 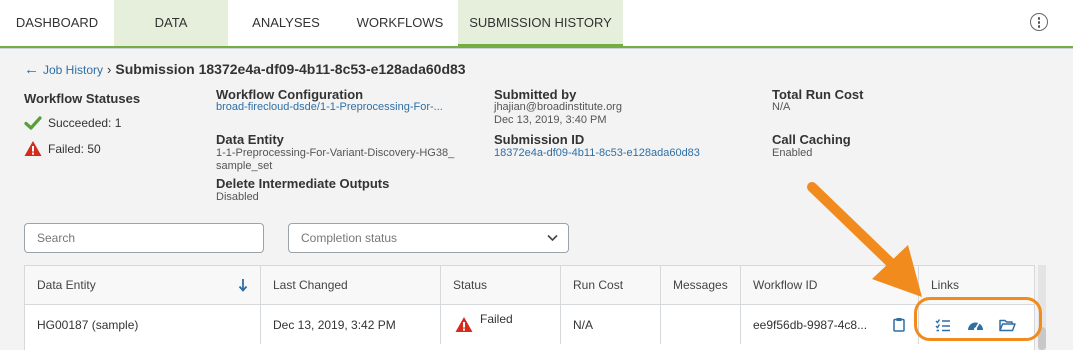 What do you see at coordinates (143, 324) in the screenshot?
I see `cell-data-entity: HG00187 (sample)` at bounding box center [143, 324].